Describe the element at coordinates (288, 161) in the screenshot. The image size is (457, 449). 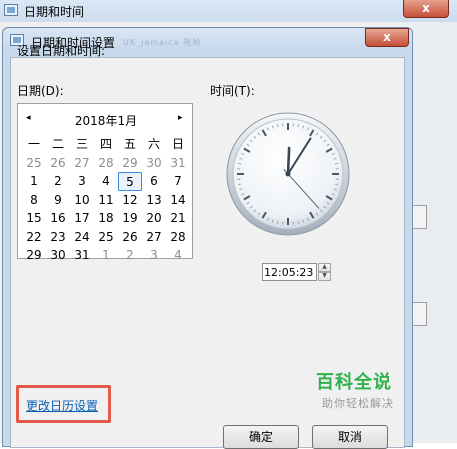
I see `clock-hour-hand` at that location.